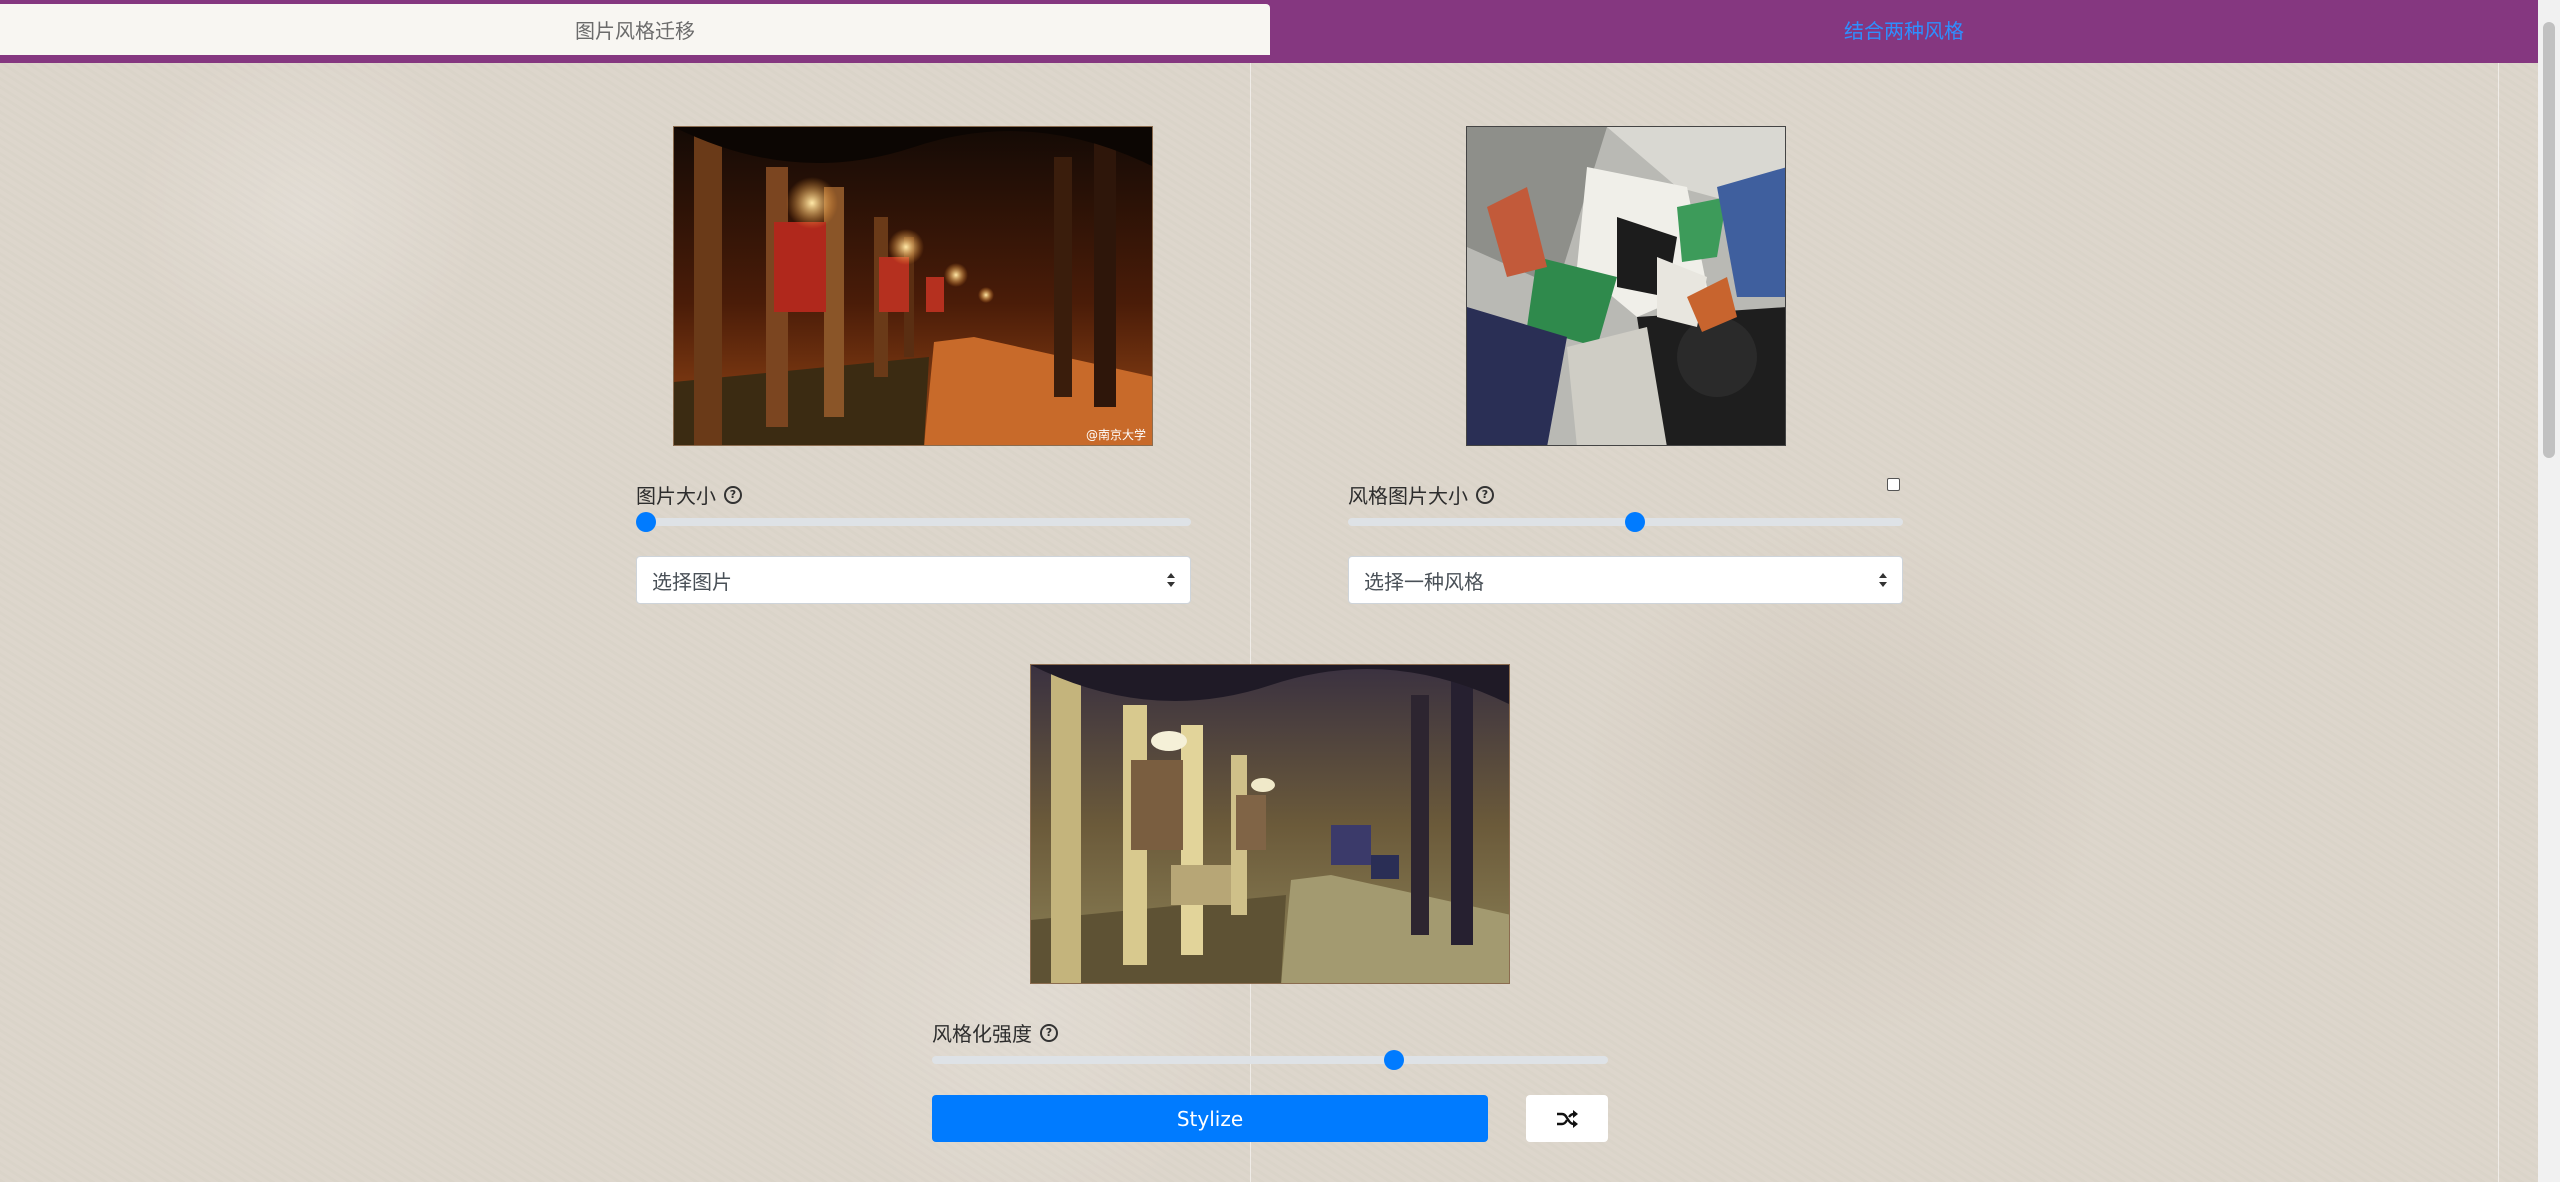  What do you see at coordinates (982, 1034) in the screenshot?
I see `stylize-strength-label-text: 风格化强度` at bounding box center [982, 1034].